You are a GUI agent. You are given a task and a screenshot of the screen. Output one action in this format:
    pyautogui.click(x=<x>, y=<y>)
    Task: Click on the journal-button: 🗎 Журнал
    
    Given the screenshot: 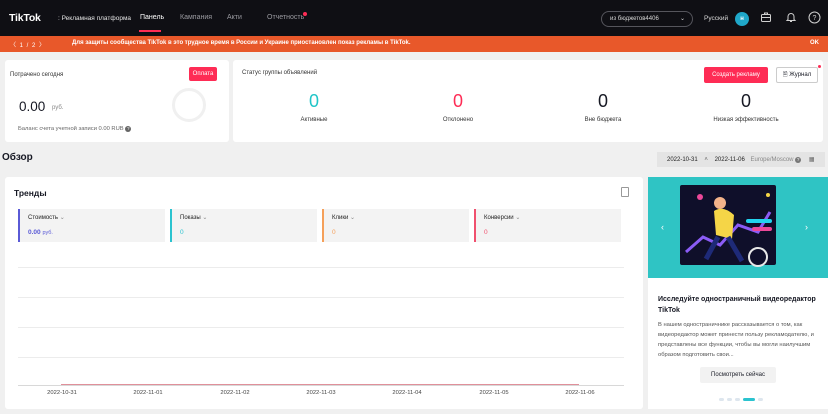 What is the action you would take?
    pyautogui.click(x=797, y=75)
    